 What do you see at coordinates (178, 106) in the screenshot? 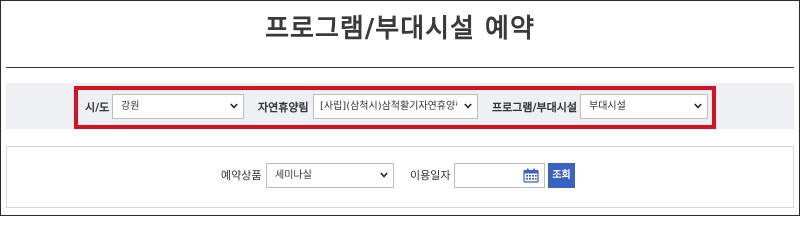
I see `sido-select: 강원` at bounding box center [178, 106].